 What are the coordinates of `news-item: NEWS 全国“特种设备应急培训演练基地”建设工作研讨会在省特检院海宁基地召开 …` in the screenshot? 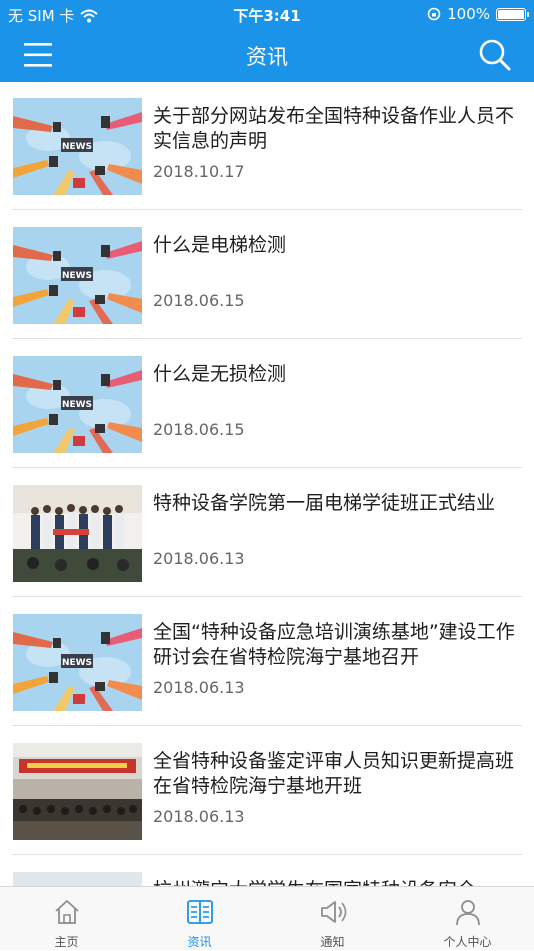 It's located at (267, 662).